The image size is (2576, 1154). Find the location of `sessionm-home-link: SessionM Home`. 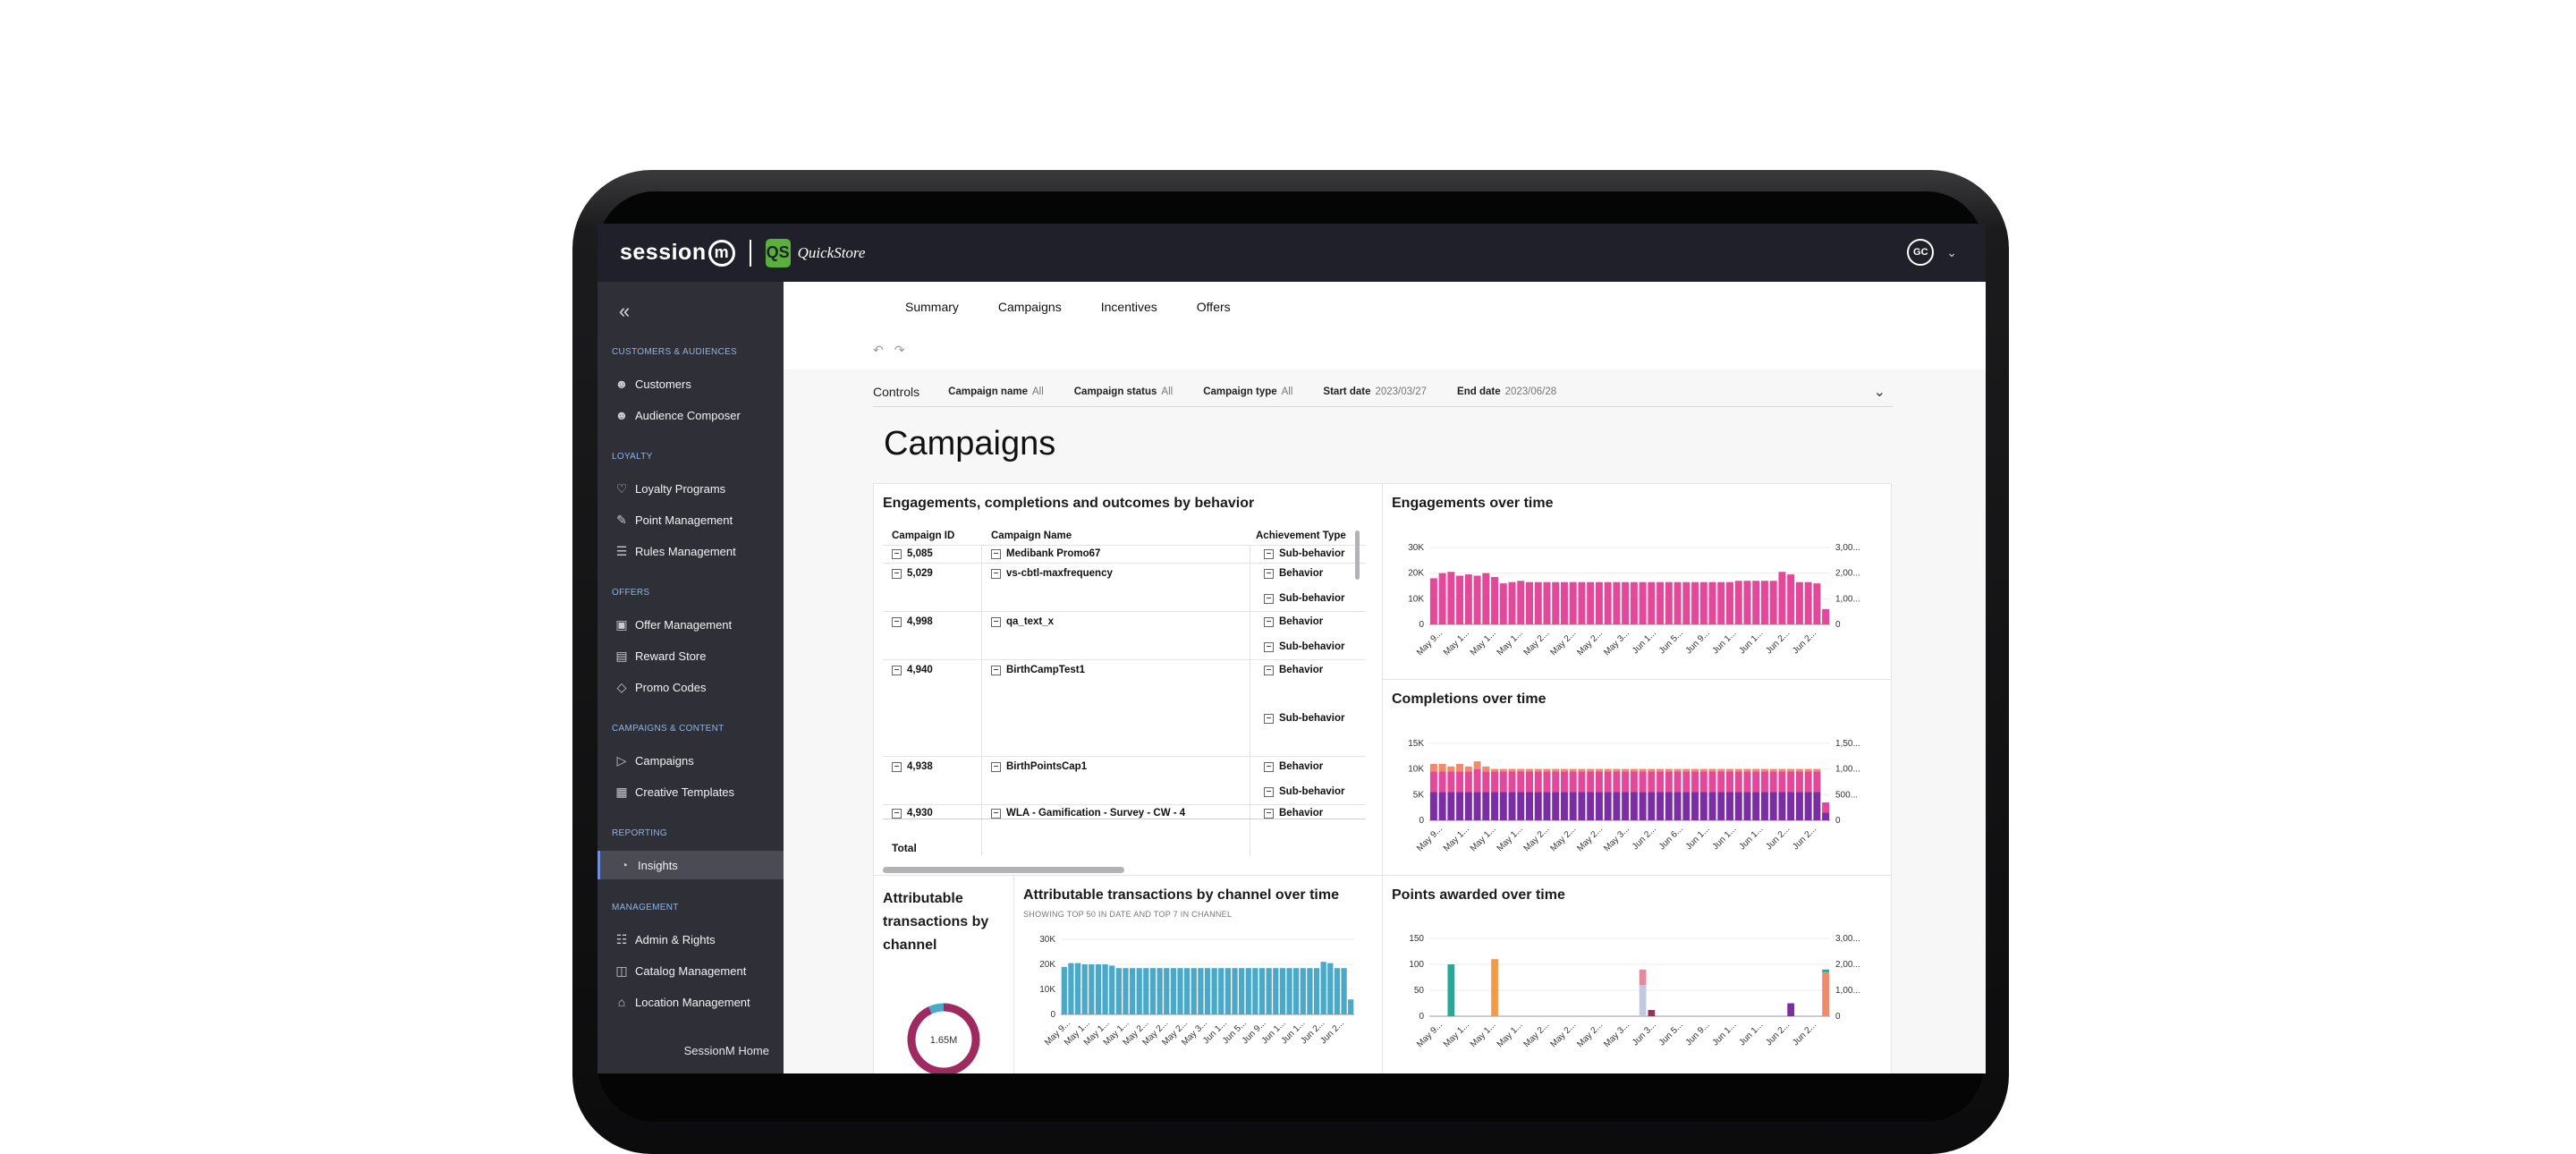

sessionm-home-link: SessionM Home is located at coordinates (726, 1050).